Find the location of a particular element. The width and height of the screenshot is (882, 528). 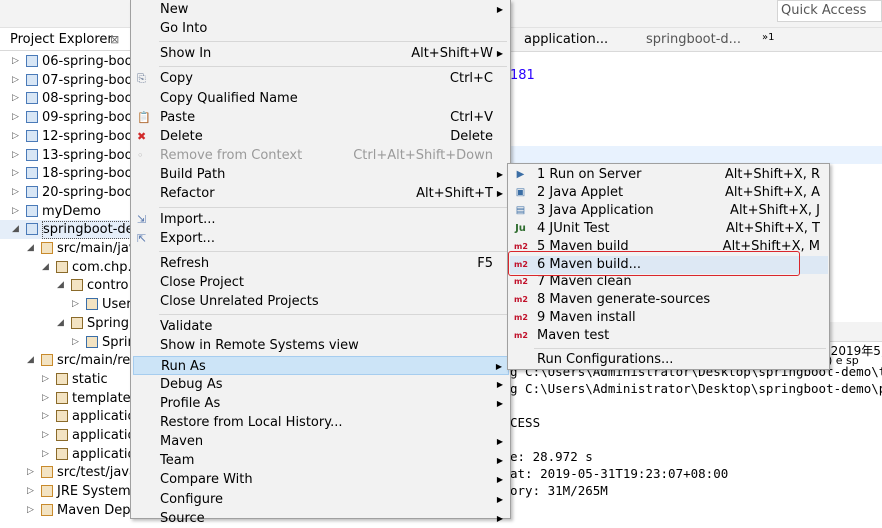

menu-item-refresh: Refresh F5 is located at coordinates (321, 263).